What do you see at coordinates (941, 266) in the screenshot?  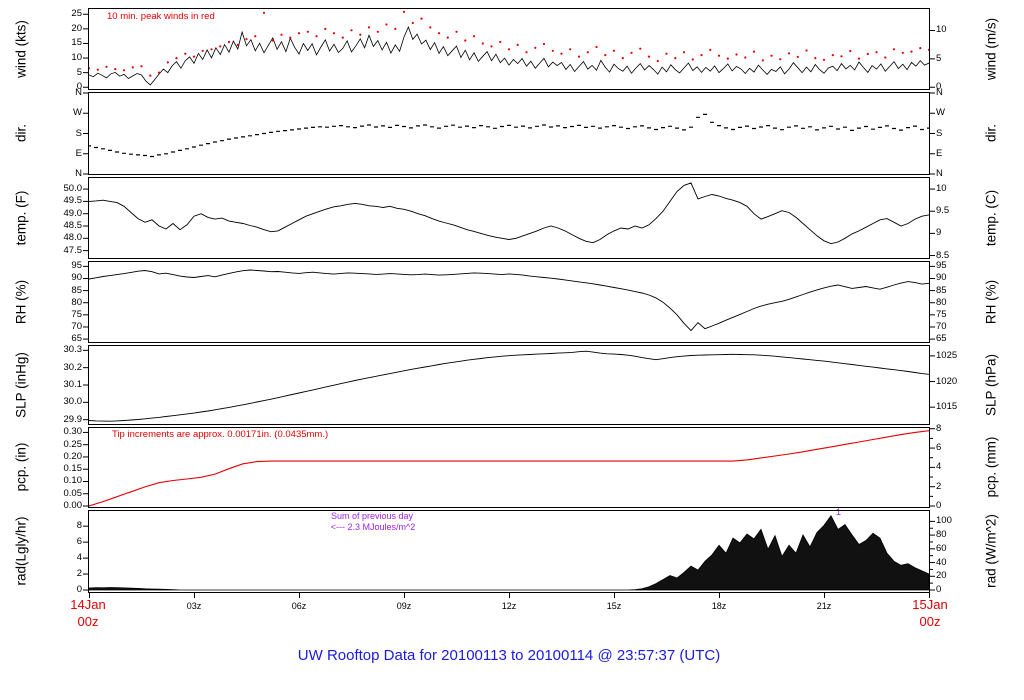 I see `rh-ytick-right: 95` at bounding box center [941, 266].